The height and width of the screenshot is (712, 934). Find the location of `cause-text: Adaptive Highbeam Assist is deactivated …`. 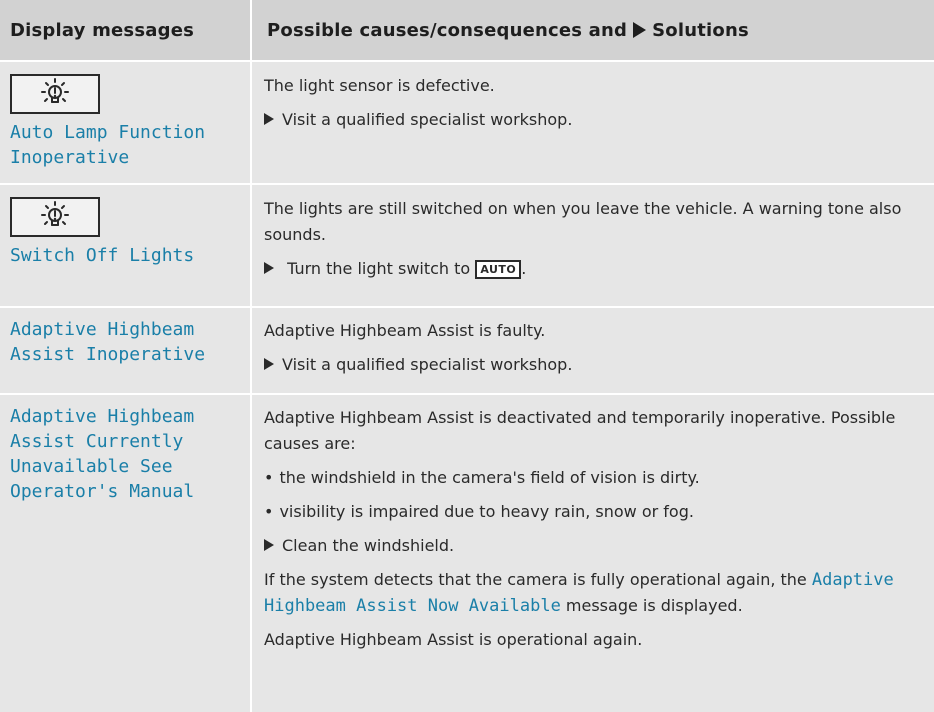

cause-text: Adaptive Highbeam Assist is deactivated … is located at coordinates (580, 430).